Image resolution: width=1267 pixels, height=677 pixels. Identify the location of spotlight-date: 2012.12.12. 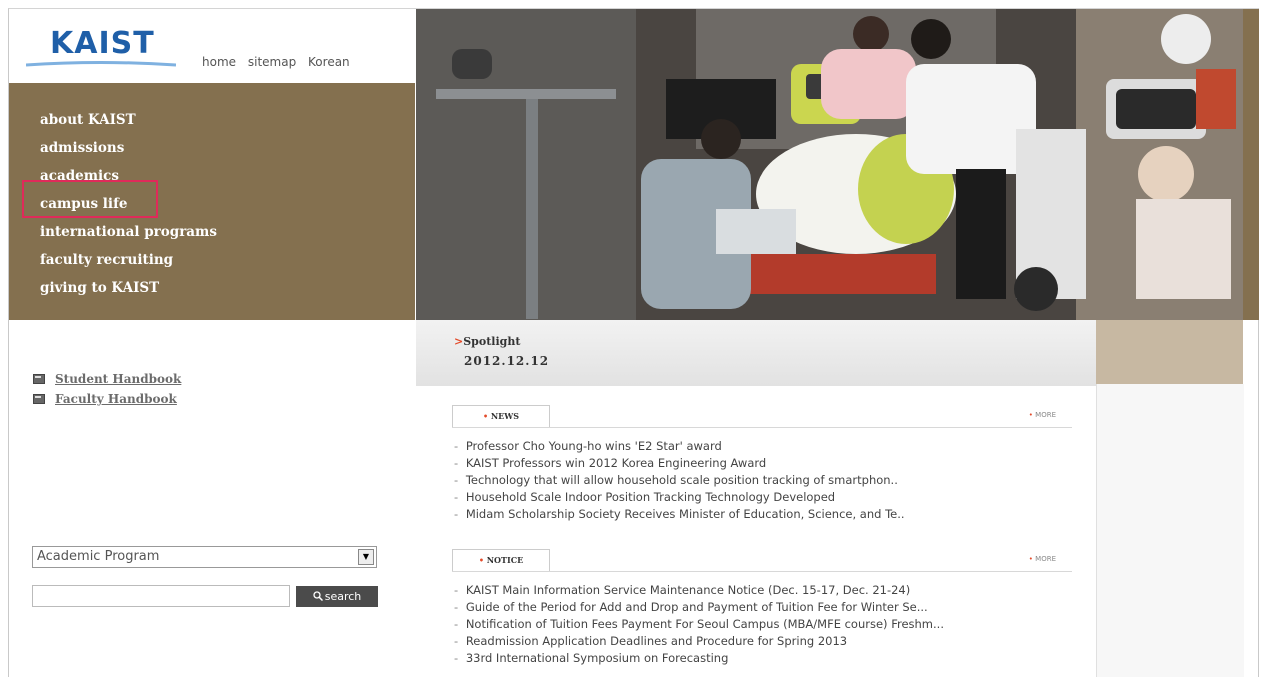
(507, 361).